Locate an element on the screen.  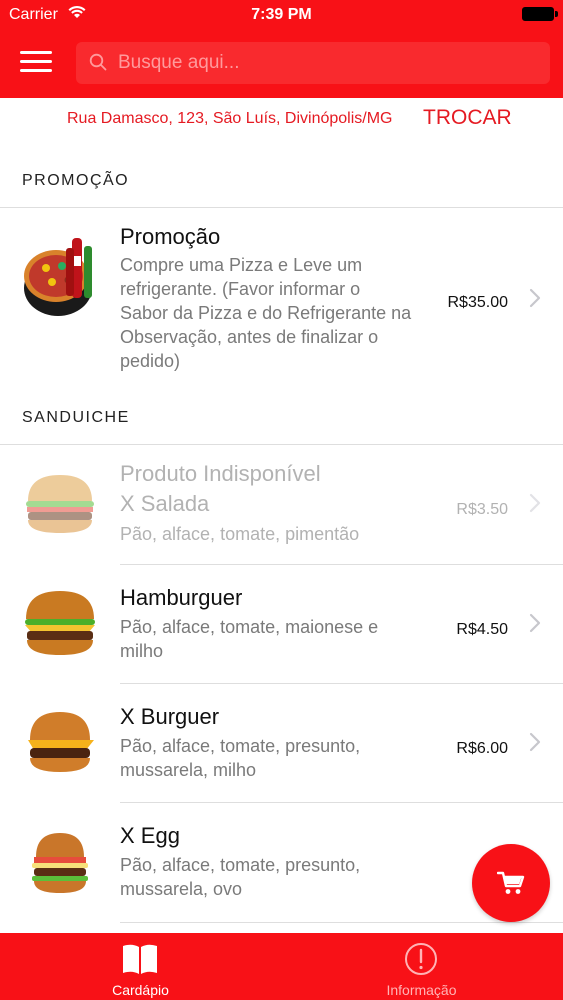
item-description: Pão, alface, tomate, maionese e milho is located at coordinates (249, 639).